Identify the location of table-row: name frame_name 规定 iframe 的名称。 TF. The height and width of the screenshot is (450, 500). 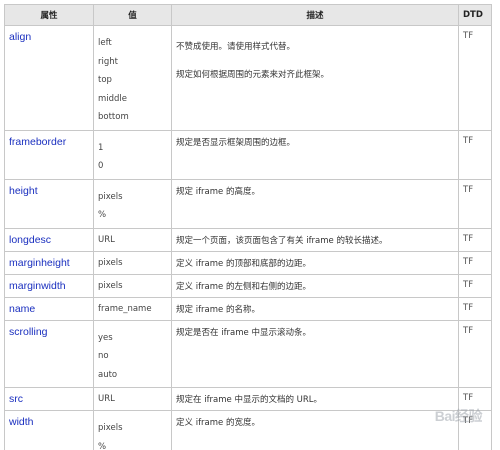
(248, 308).